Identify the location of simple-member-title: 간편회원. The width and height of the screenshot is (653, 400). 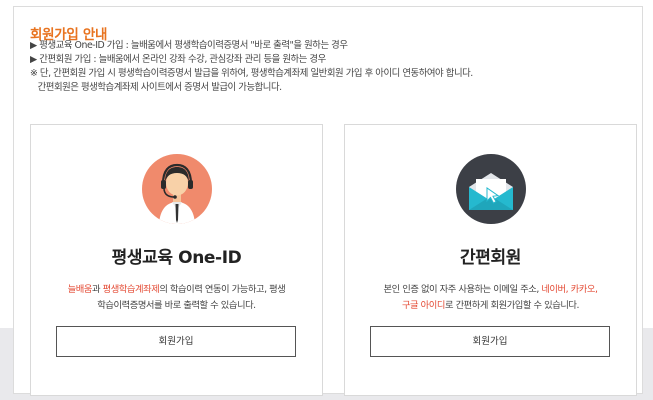
(490, 258).